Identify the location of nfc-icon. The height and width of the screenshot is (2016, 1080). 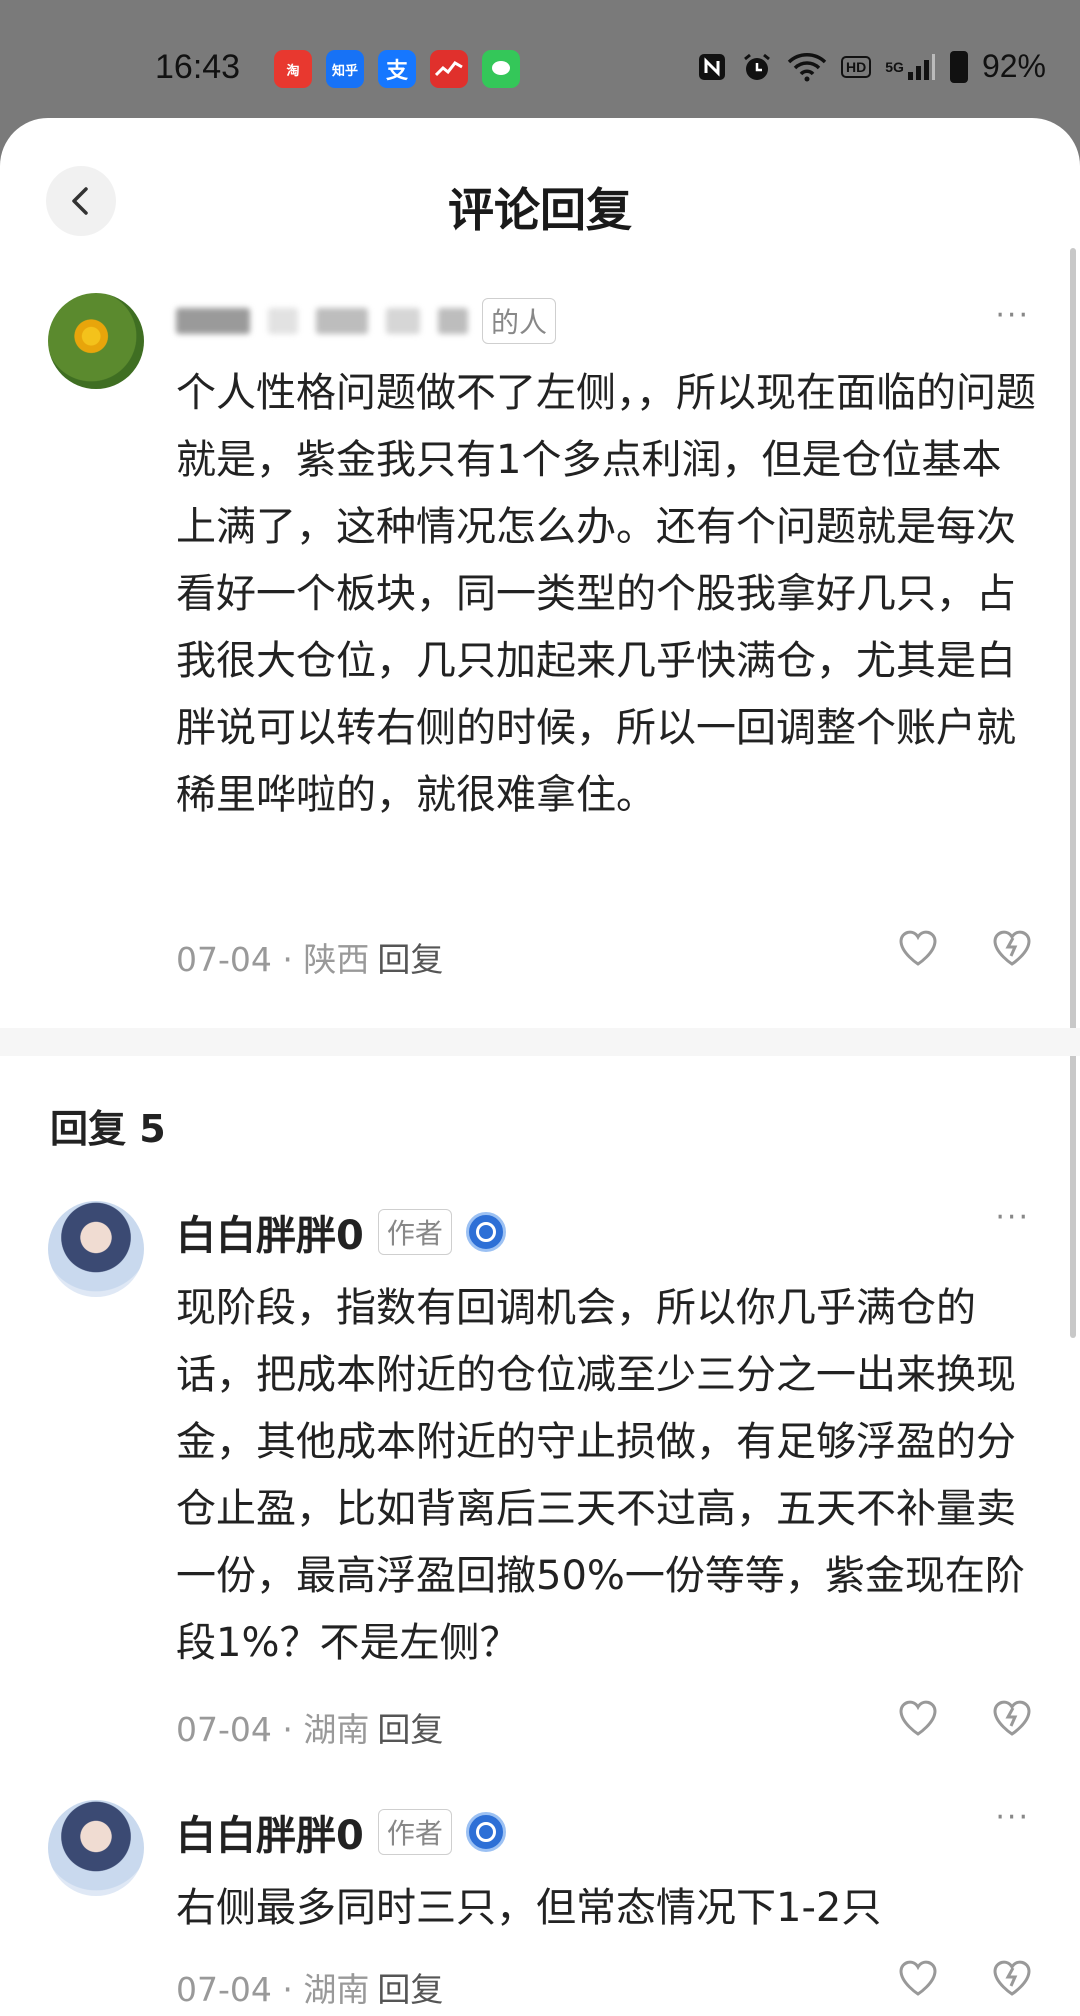
(712, 67).